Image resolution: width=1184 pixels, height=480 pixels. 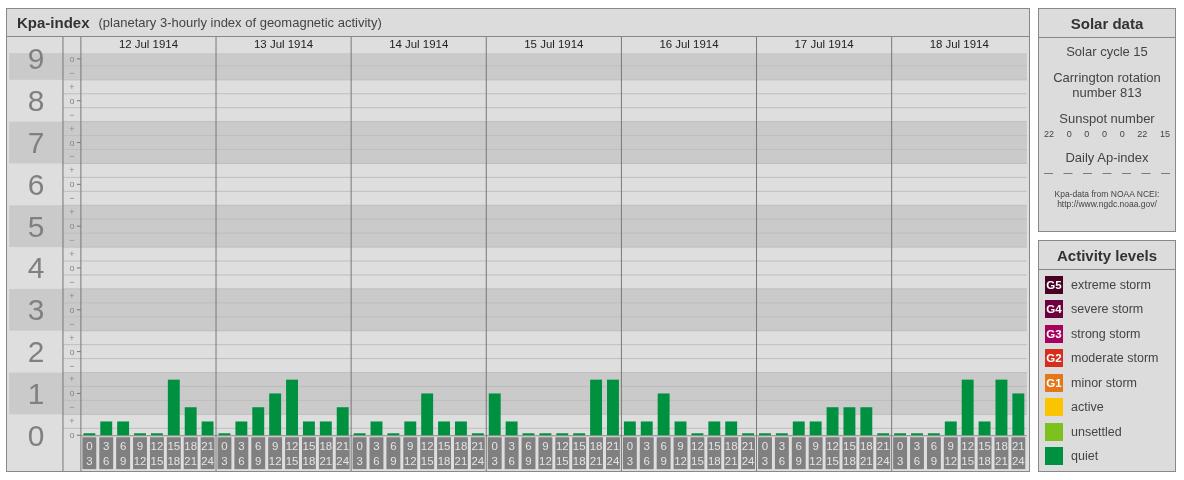 What do you see at coordinates (36, 435) in the screenshot?
I see `axis-label: 0` at bounding box center [36, 435].